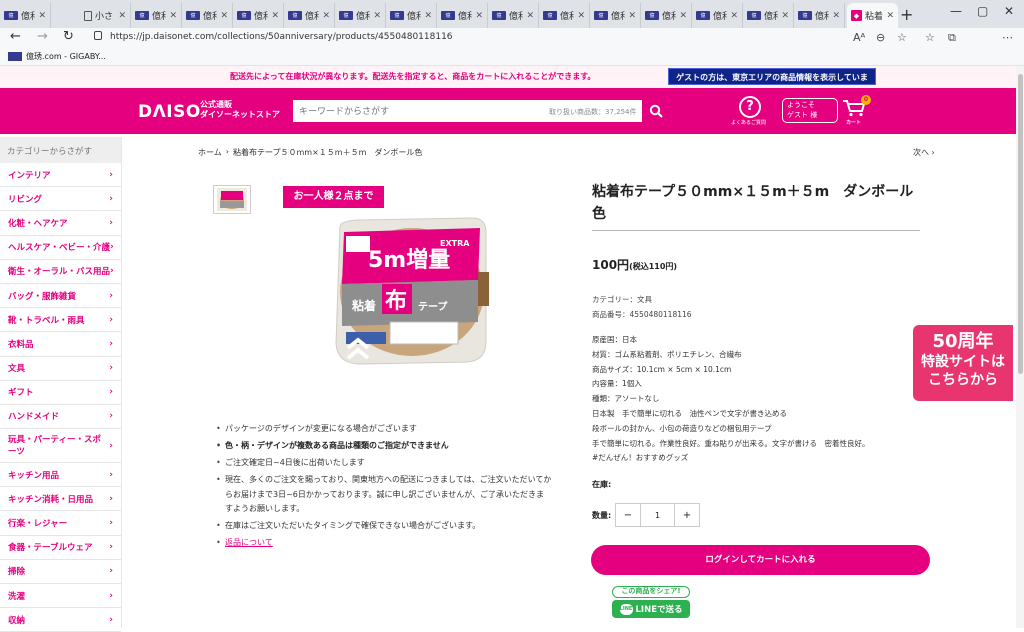 This screenshot has width=1024, height=632. Describe the element at coordinates (60, 572) in the screenshot. I see `sidebar-item-cleaning: 掃除 ›` at that location.